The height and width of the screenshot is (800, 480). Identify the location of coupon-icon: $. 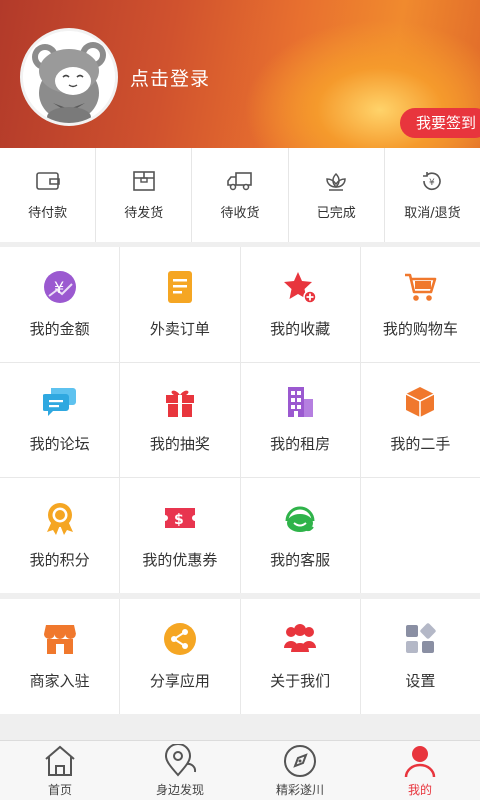
(179, 518).